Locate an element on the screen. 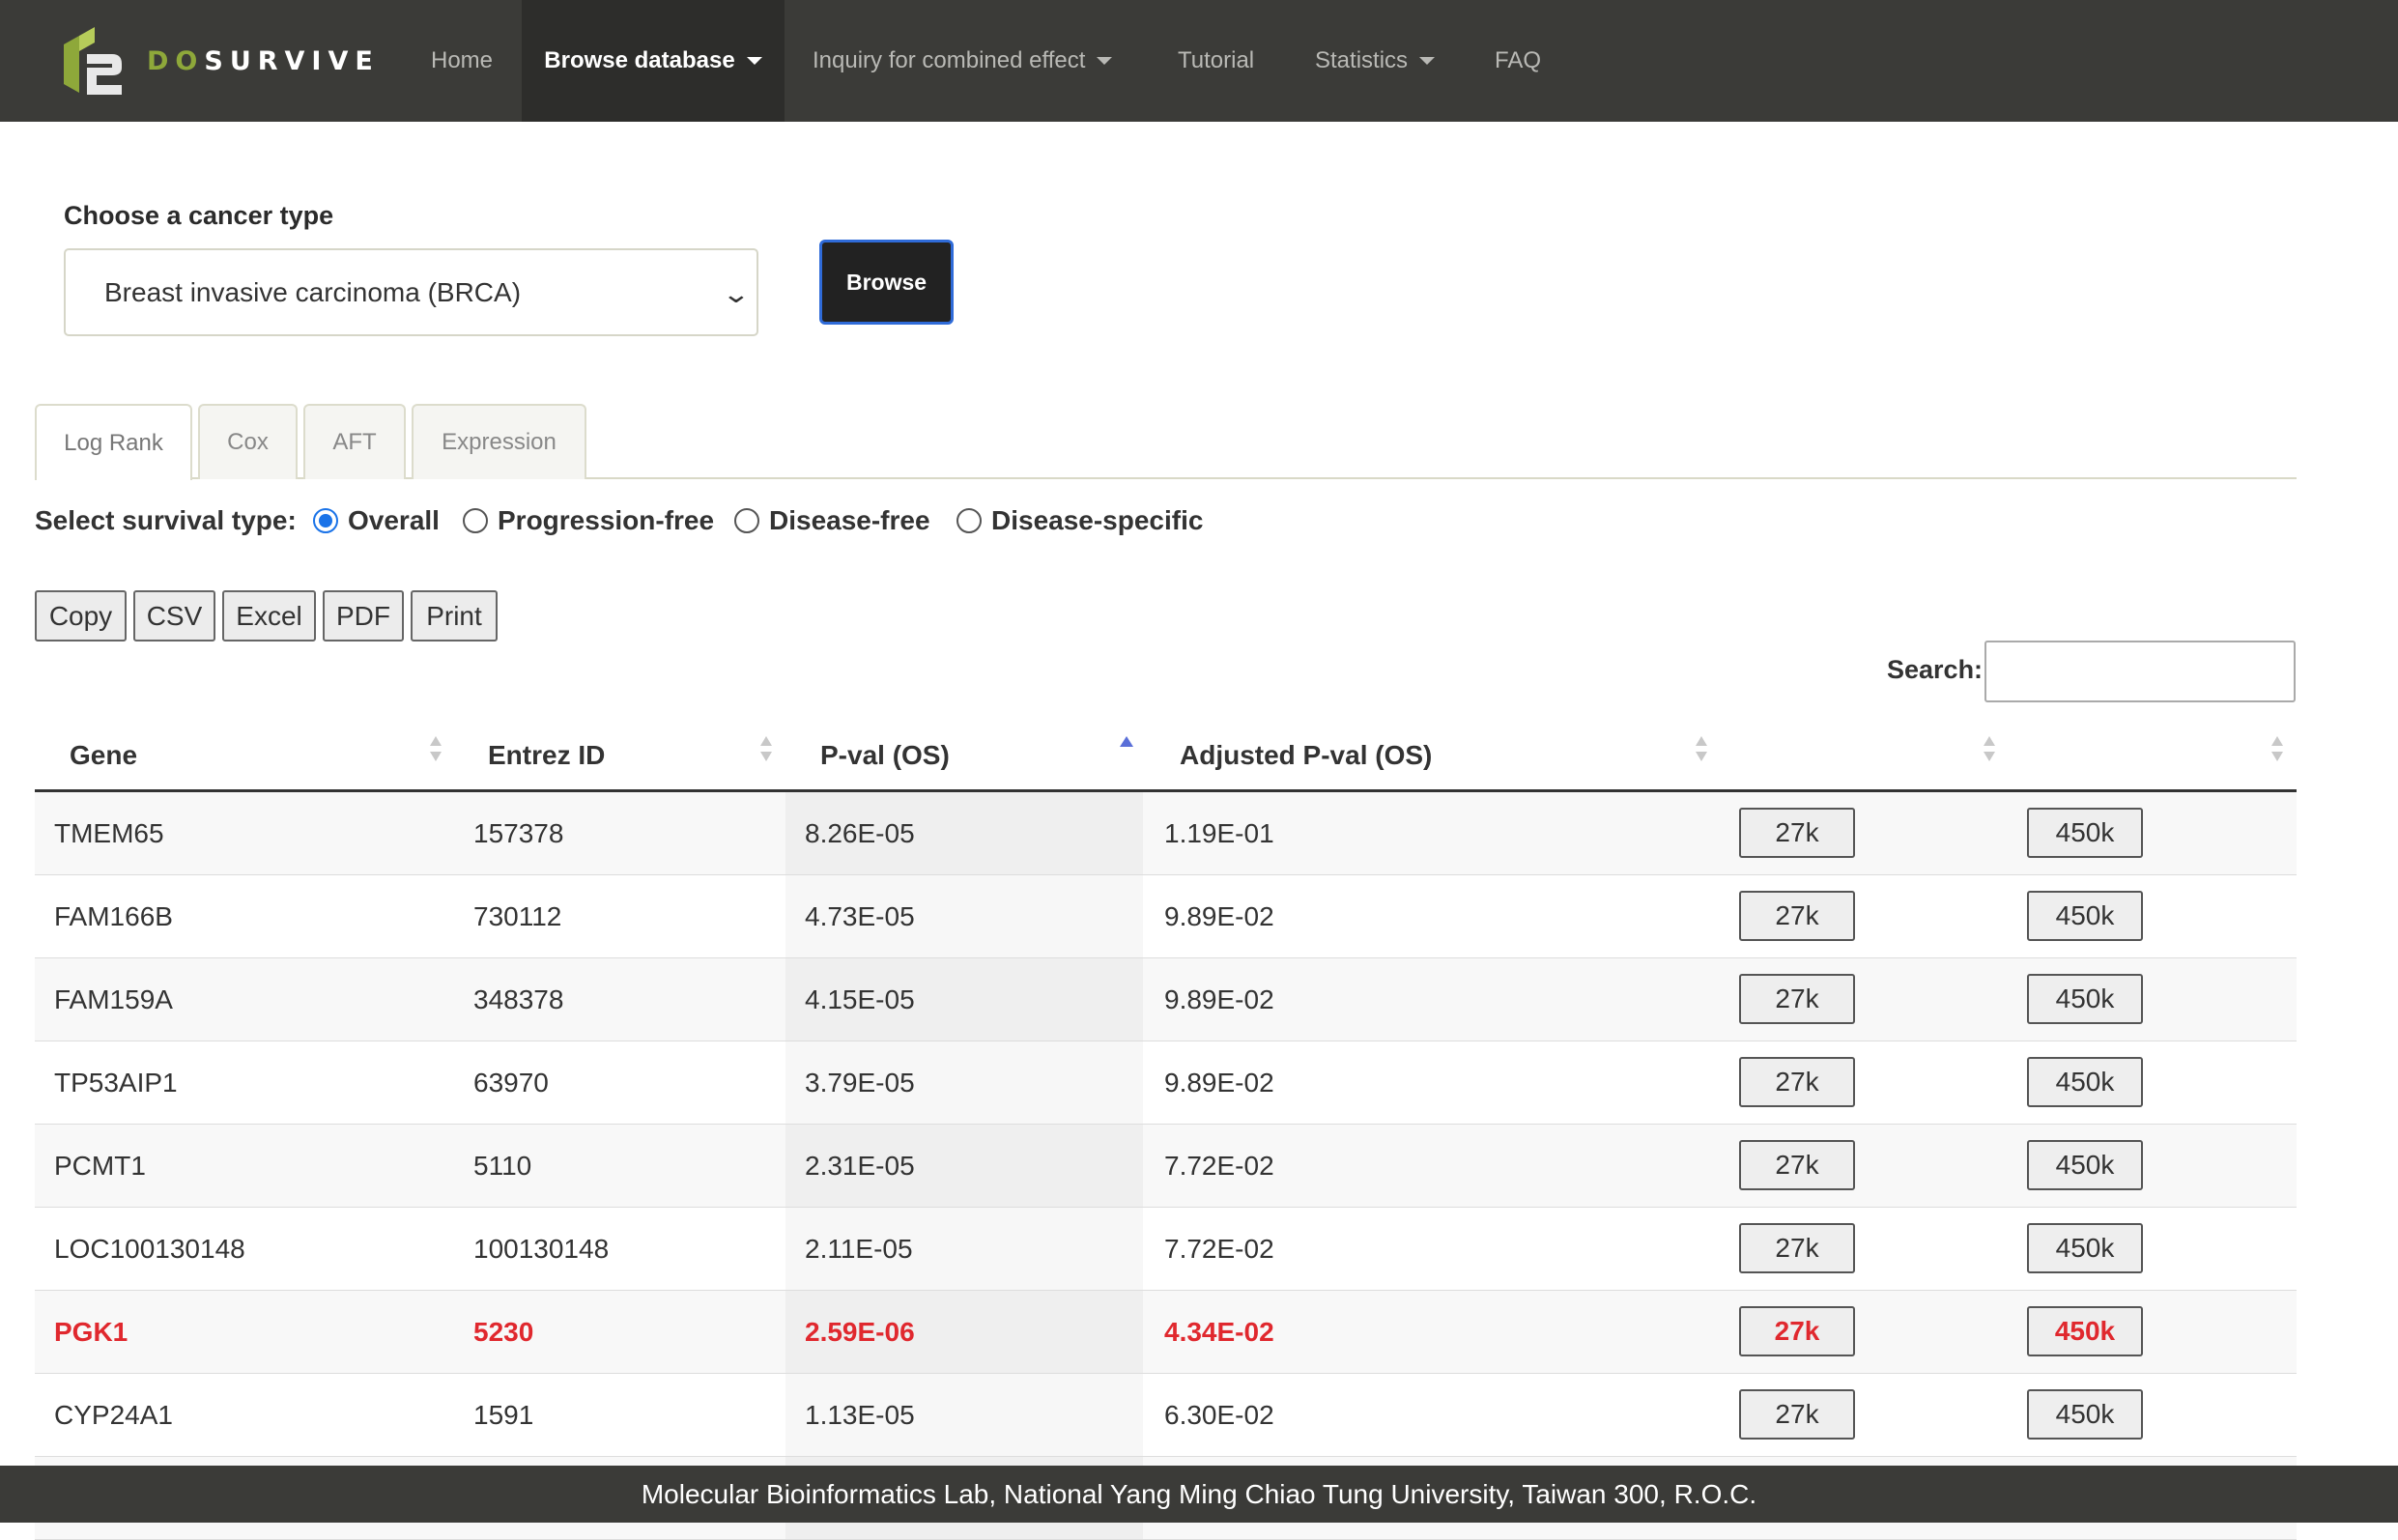 This screenshot has height=1540, width=2398. cell-adjusted-pval: 4.34E-02 is located at coordinates (1219, 1331).